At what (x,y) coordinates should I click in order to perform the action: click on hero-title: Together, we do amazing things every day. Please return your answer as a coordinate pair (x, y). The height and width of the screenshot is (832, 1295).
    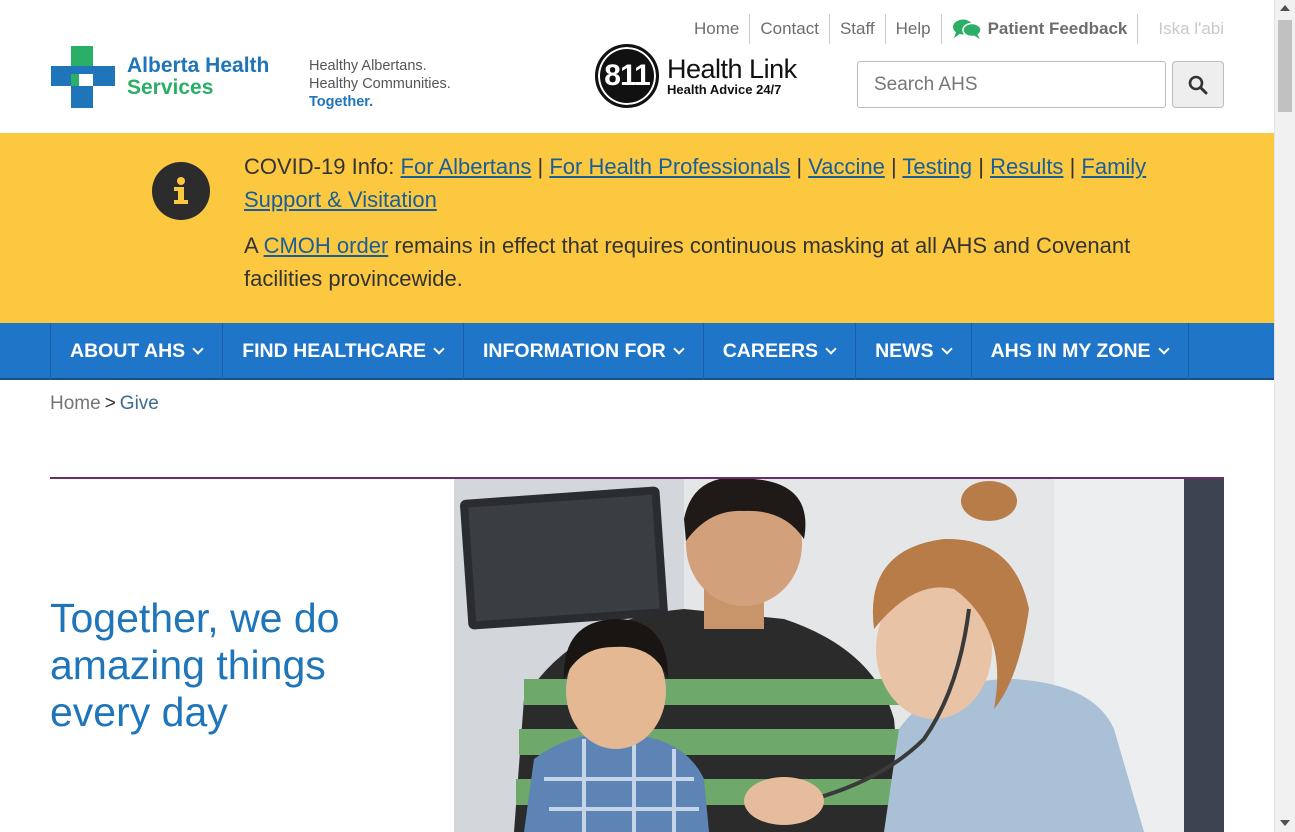
    Looking at the image, I should click on (195, 665).